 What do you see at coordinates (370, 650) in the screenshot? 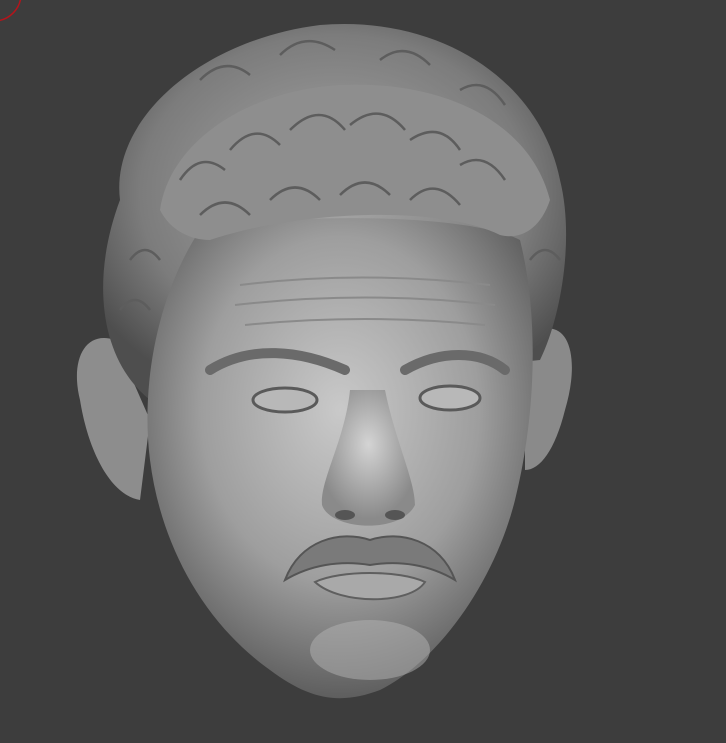
I see `chin` at bounding box center [370, 650].